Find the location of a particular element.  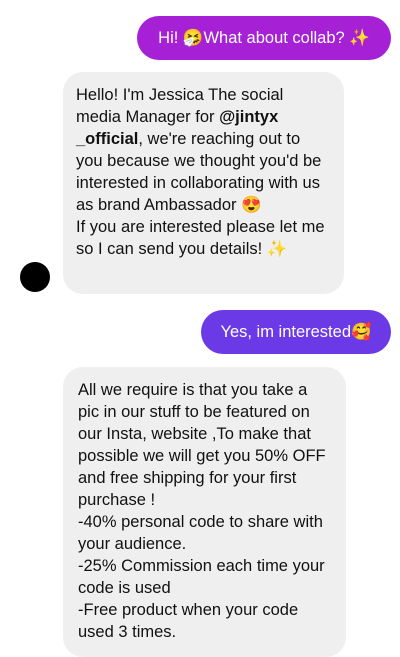

message-text: Hi! 🤧What about collab? ✨ is located at coordinates (264, 38).